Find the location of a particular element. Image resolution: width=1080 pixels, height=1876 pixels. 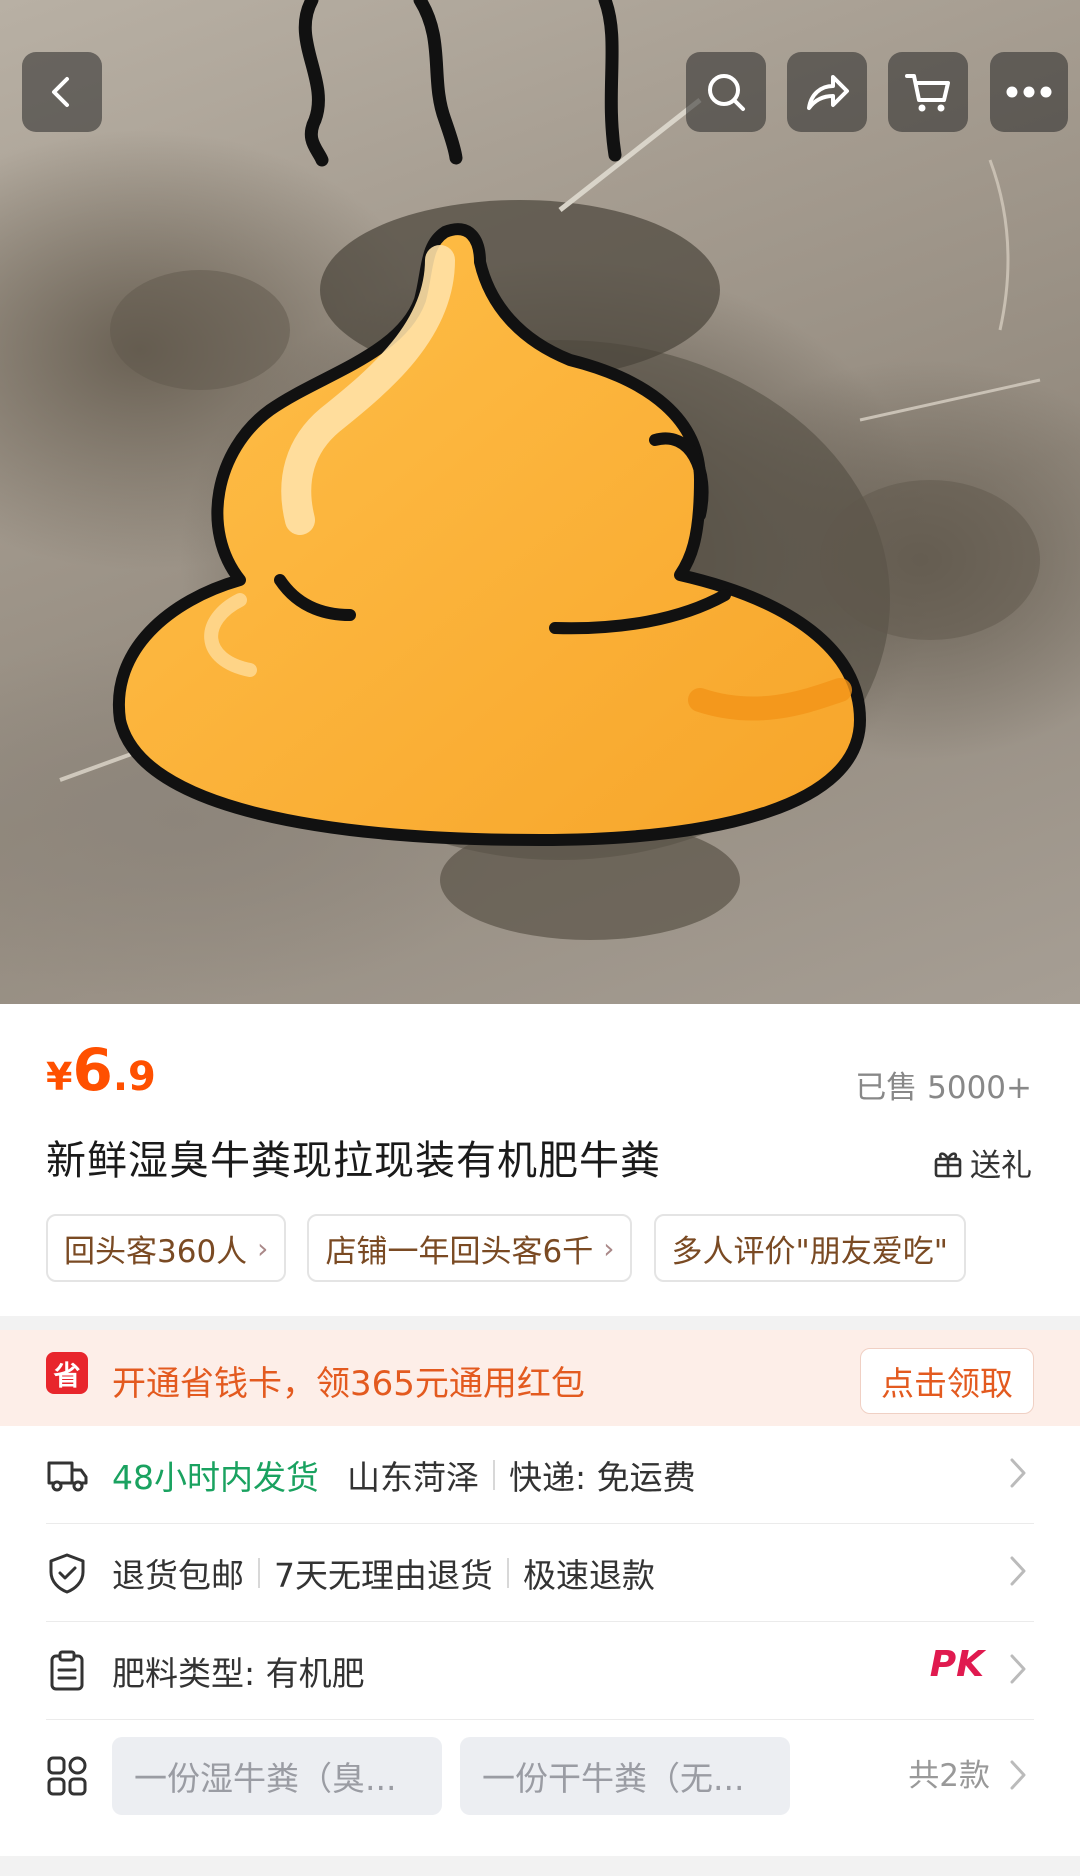

price-decimal: .9 is located at coordinates (134, 1077).